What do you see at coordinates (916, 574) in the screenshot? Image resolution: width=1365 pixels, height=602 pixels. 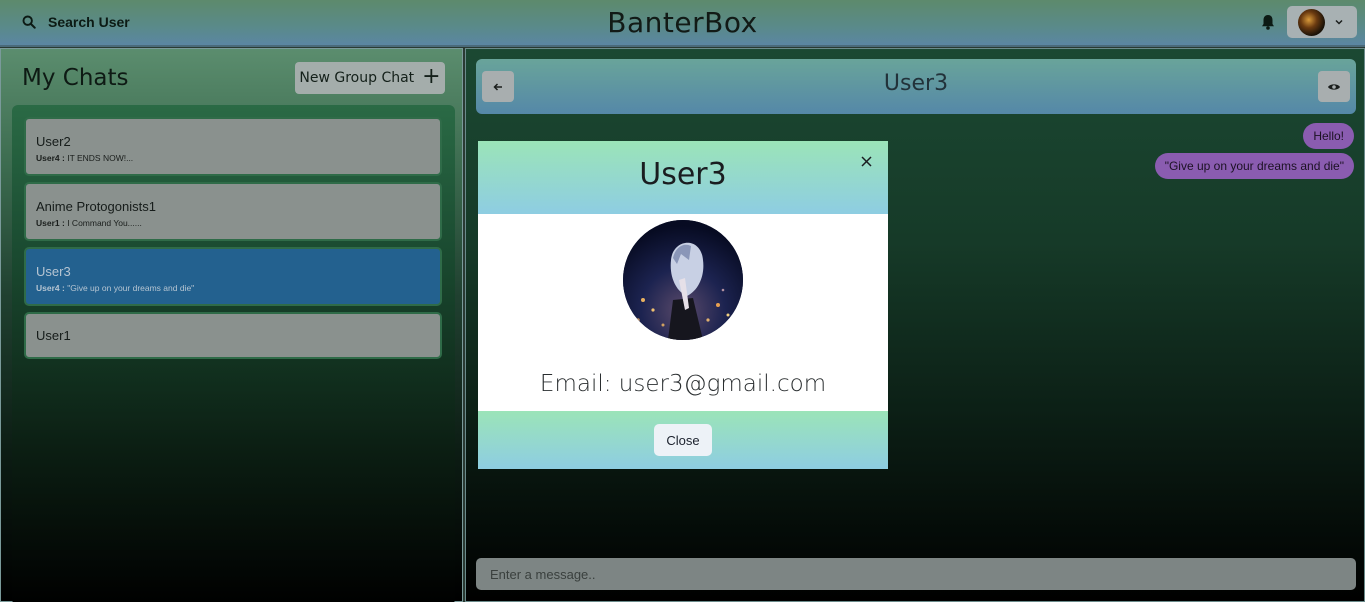 I see `message-input` at bounding box center [916, 574].